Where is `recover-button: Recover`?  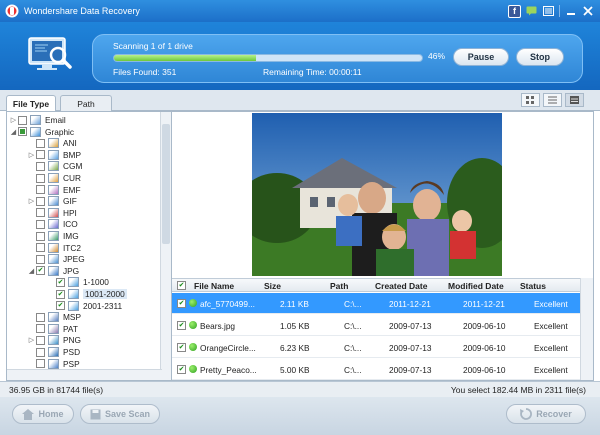
recover-button: Recover is located at coordinates (546, 414).